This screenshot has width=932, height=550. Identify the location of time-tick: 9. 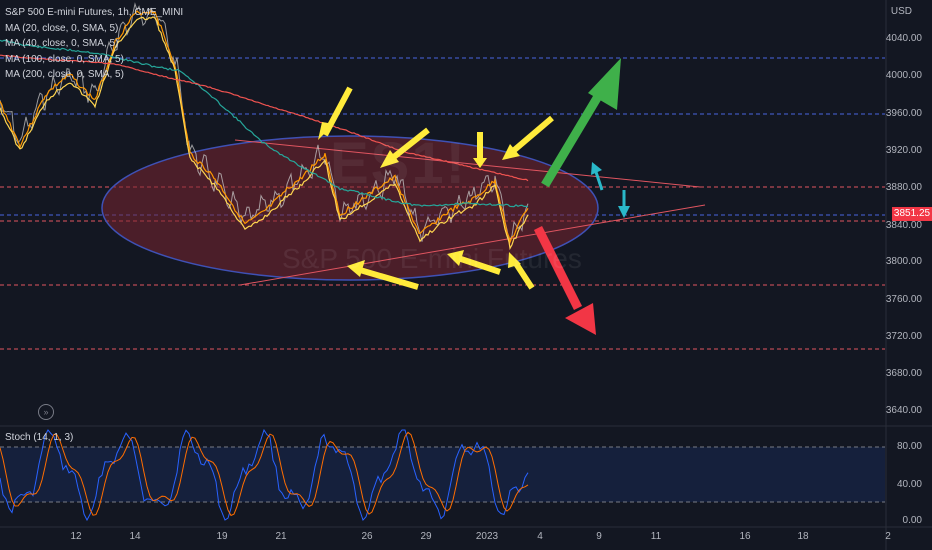
(599, 536).